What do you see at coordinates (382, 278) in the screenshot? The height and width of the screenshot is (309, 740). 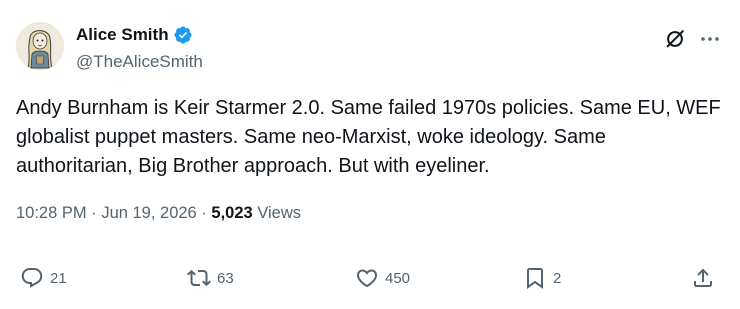 I see `like-button: 450` at bounding box center [382, 278].